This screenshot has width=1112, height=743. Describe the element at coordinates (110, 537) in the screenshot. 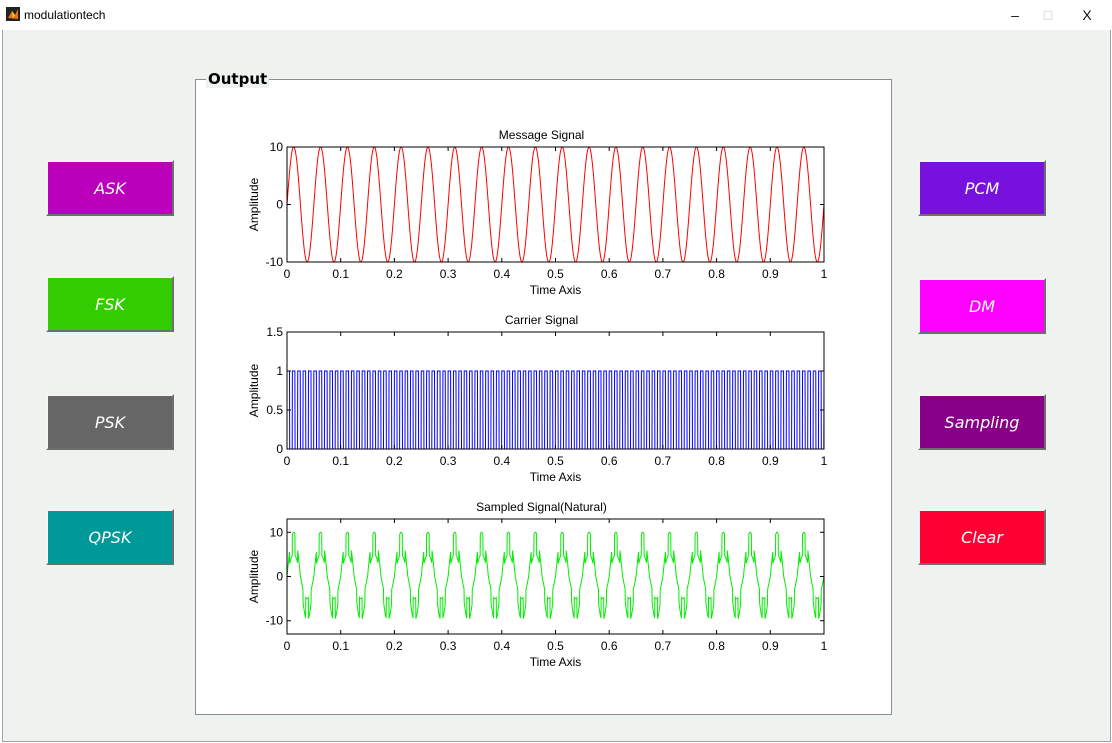

I see `qpsk-button: QPSK` at that location.